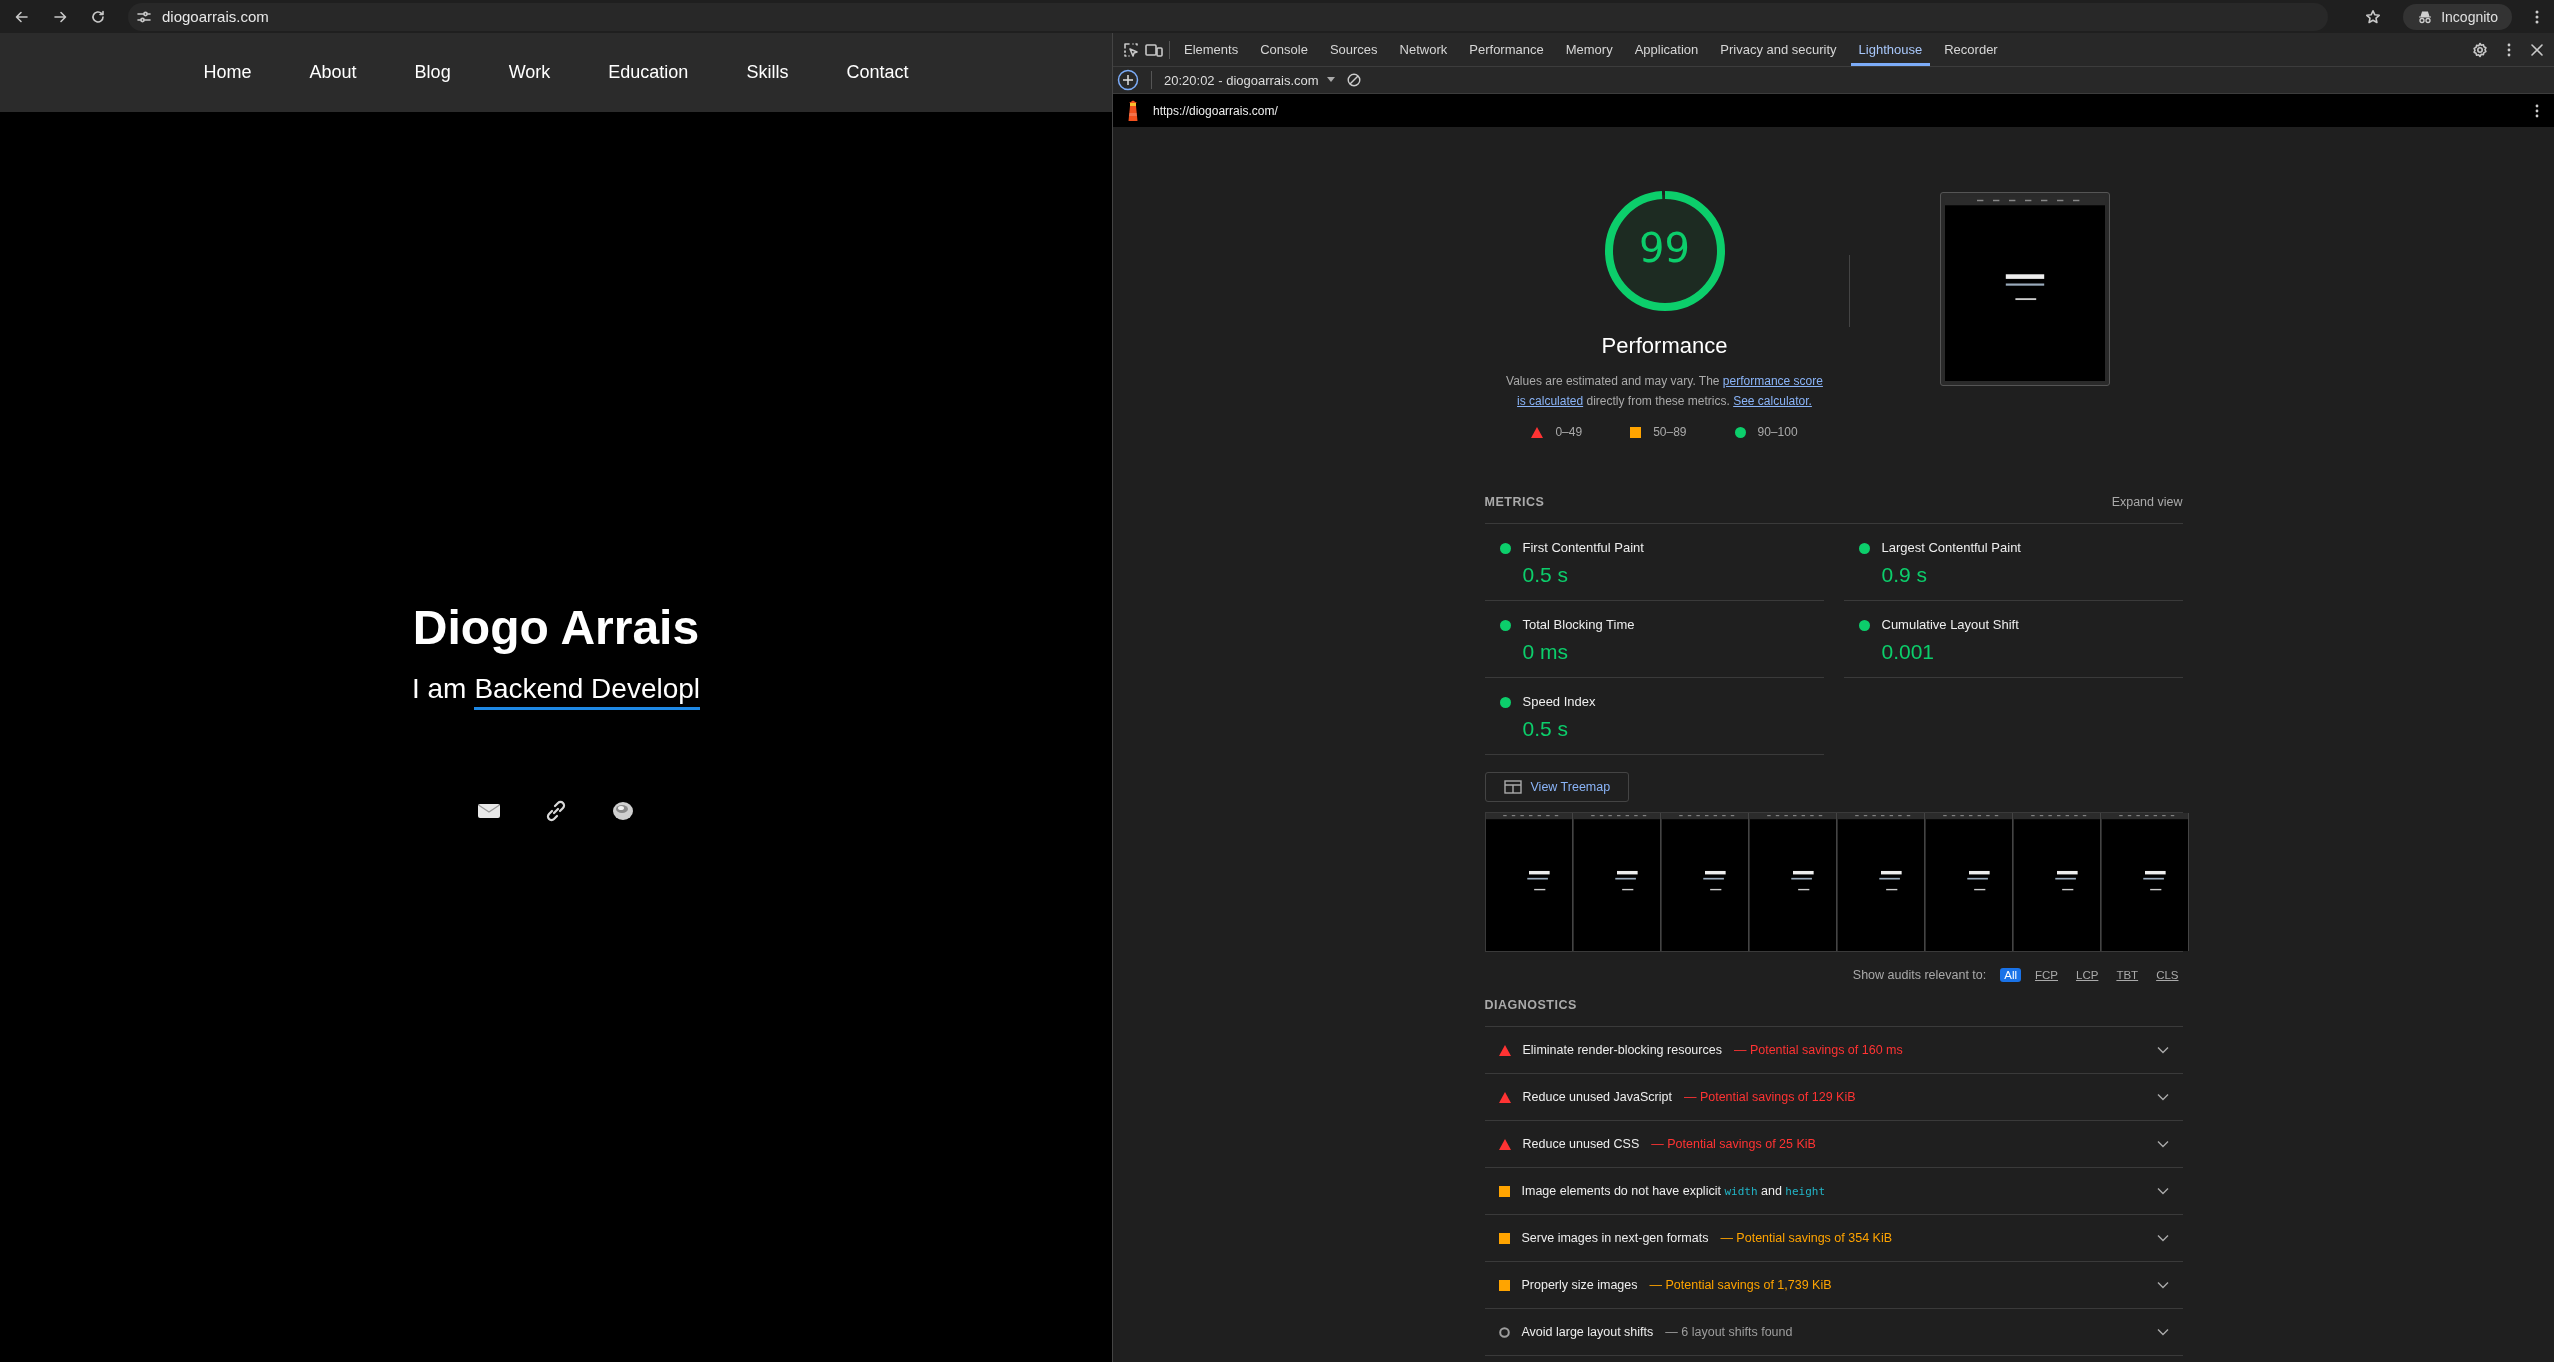 This screenshot has width=2554, height=1362. I want to click on legend-label: 90–100, so click(1777, 432).